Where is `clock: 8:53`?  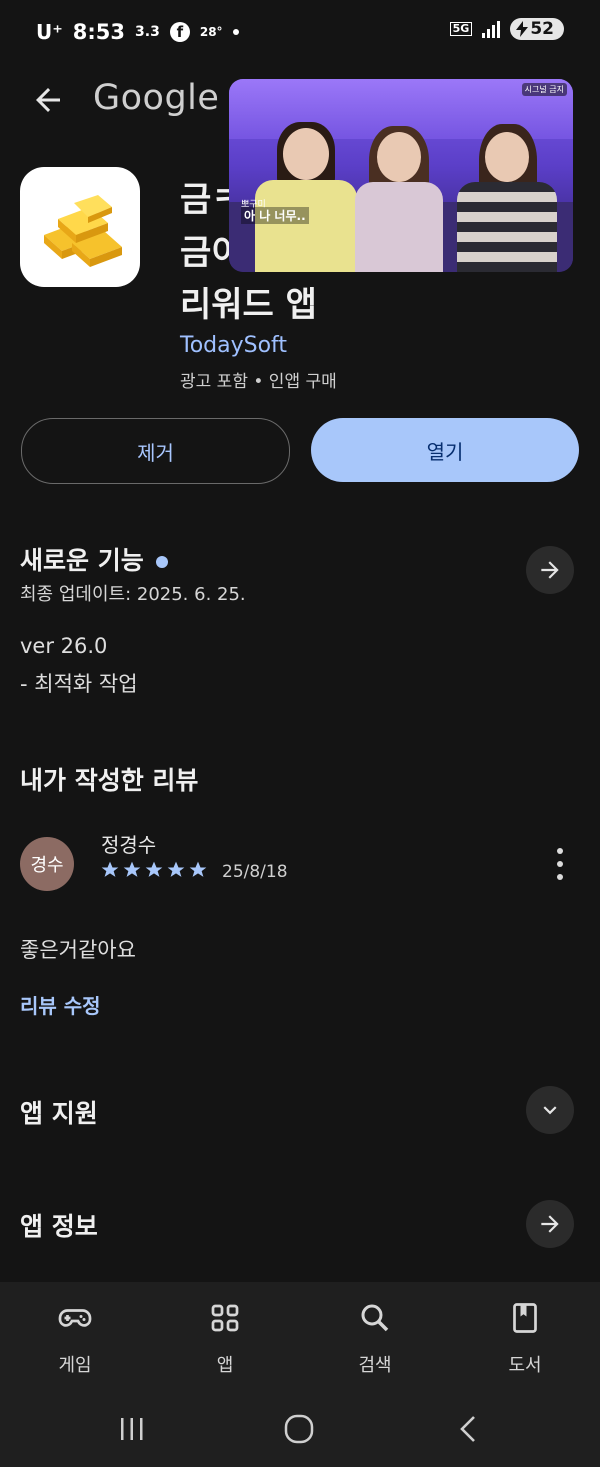
clock: 8:53 is located at coordinates (99, 32).